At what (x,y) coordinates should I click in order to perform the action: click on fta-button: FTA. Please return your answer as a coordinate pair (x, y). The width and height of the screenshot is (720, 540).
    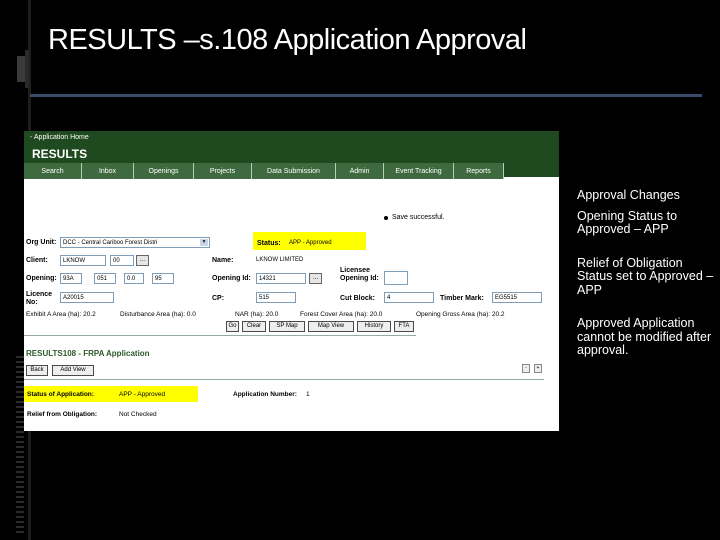
    Looking at the image, I should click on (404, 326).